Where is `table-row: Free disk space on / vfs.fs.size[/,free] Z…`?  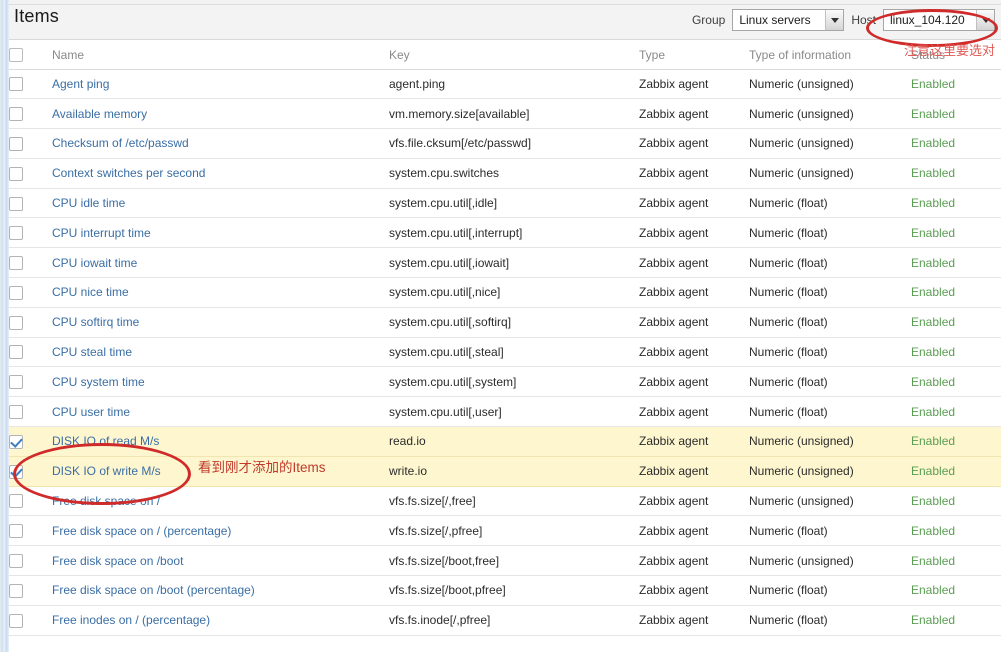
table-row: Free disk space on / vfs.fs.size[/,free] Z… is located at coordinates (505, 501).